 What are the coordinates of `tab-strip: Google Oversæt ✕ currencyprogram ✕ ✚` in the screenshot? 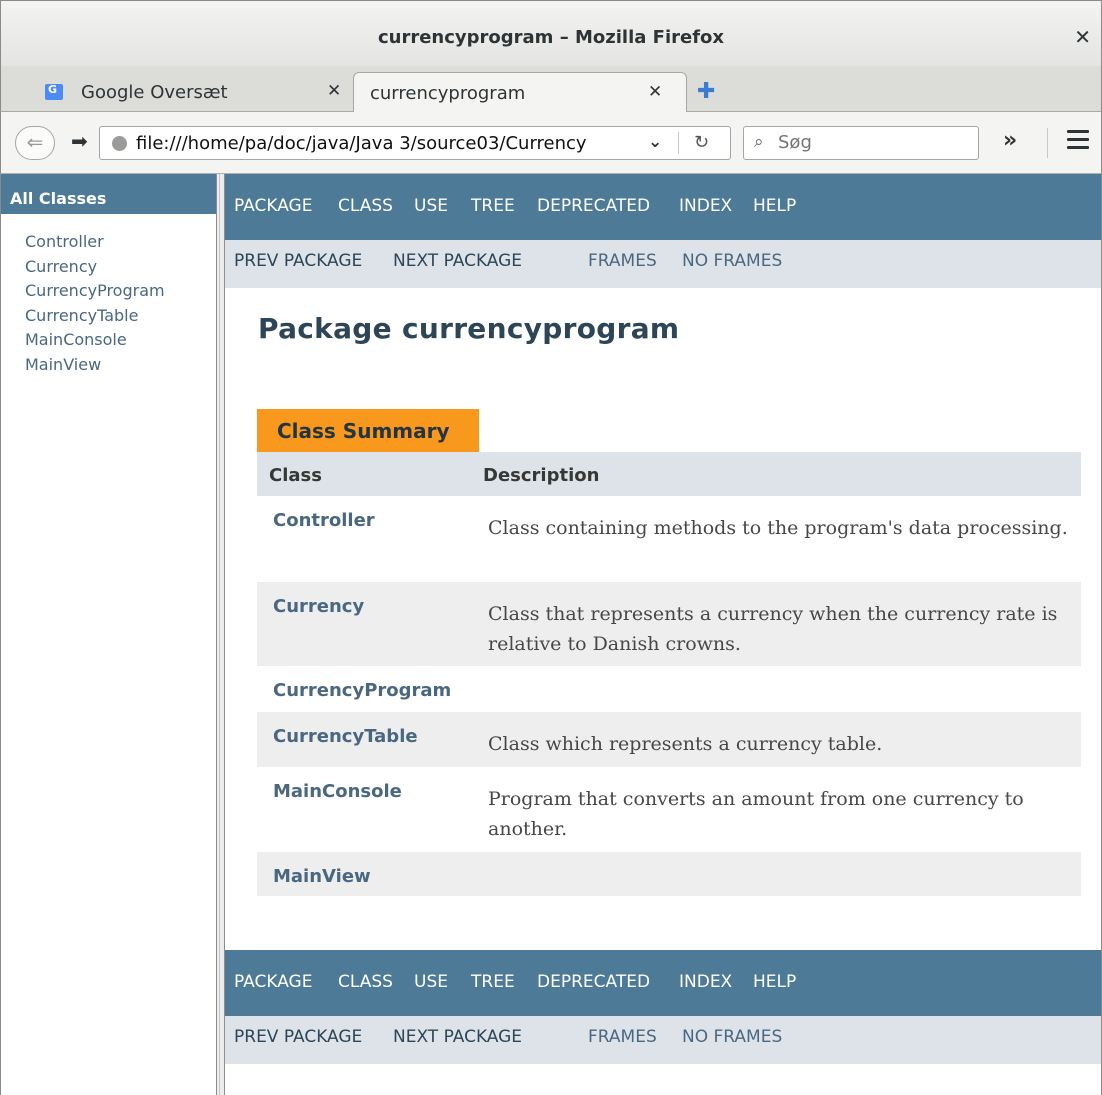 It's located at (551, 89).